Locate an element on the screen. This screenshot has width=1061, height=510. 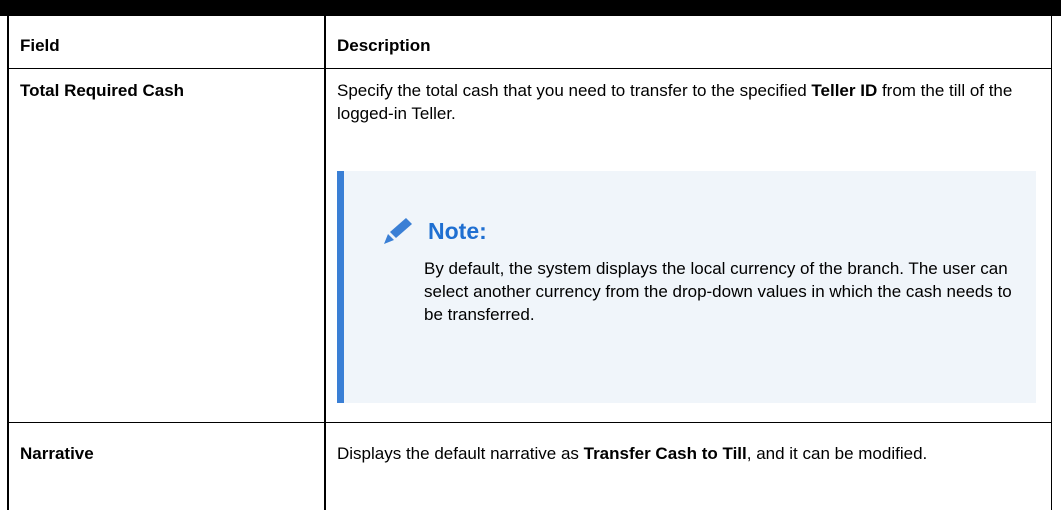
header-description: Description is located at coordinates (384, 45).